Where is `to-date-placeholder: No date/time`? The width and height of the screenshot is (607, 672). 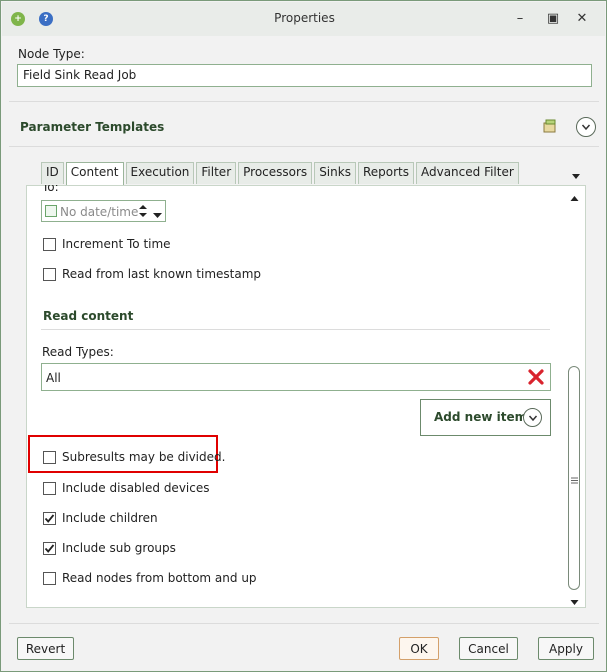 to-date-placeholder: No date/time is located at coordinates (99, 212).